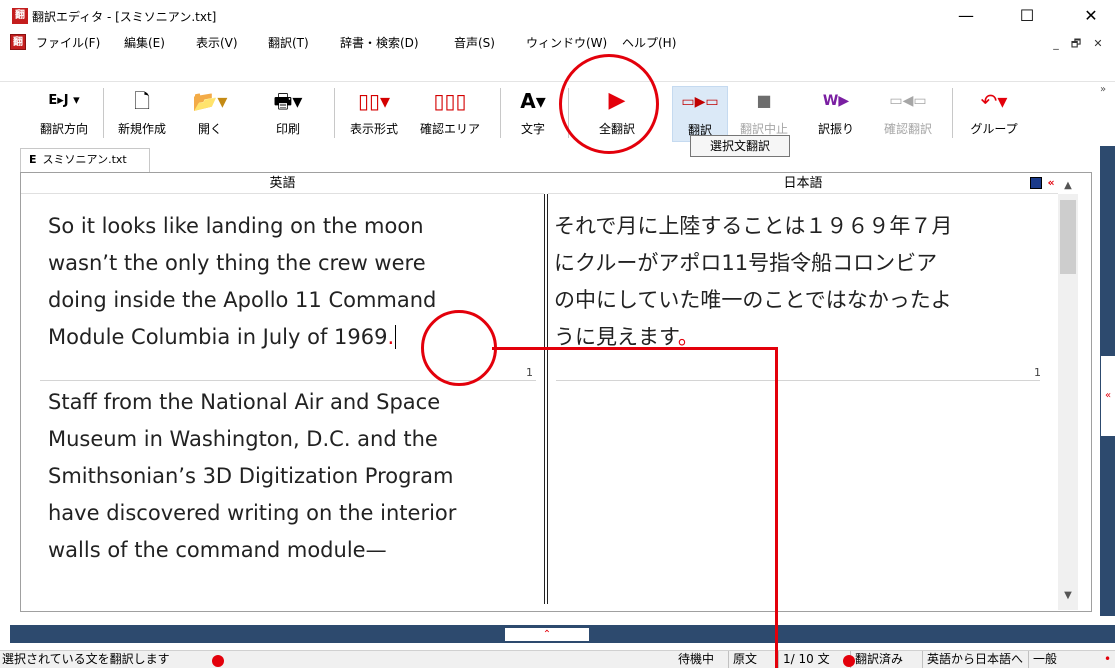 The image size is (1115, 668). I want to click on status-field: 一般, so click(1044, 659).